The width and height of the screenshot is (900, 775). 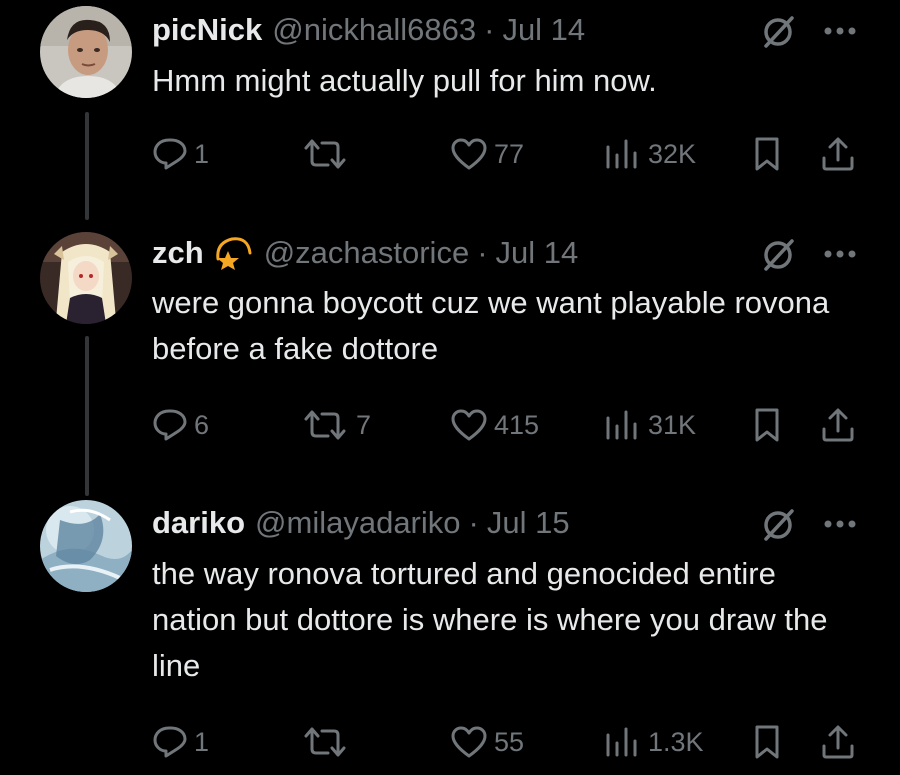 I want to click on views-button: 31K, so click(x=649, y=425).